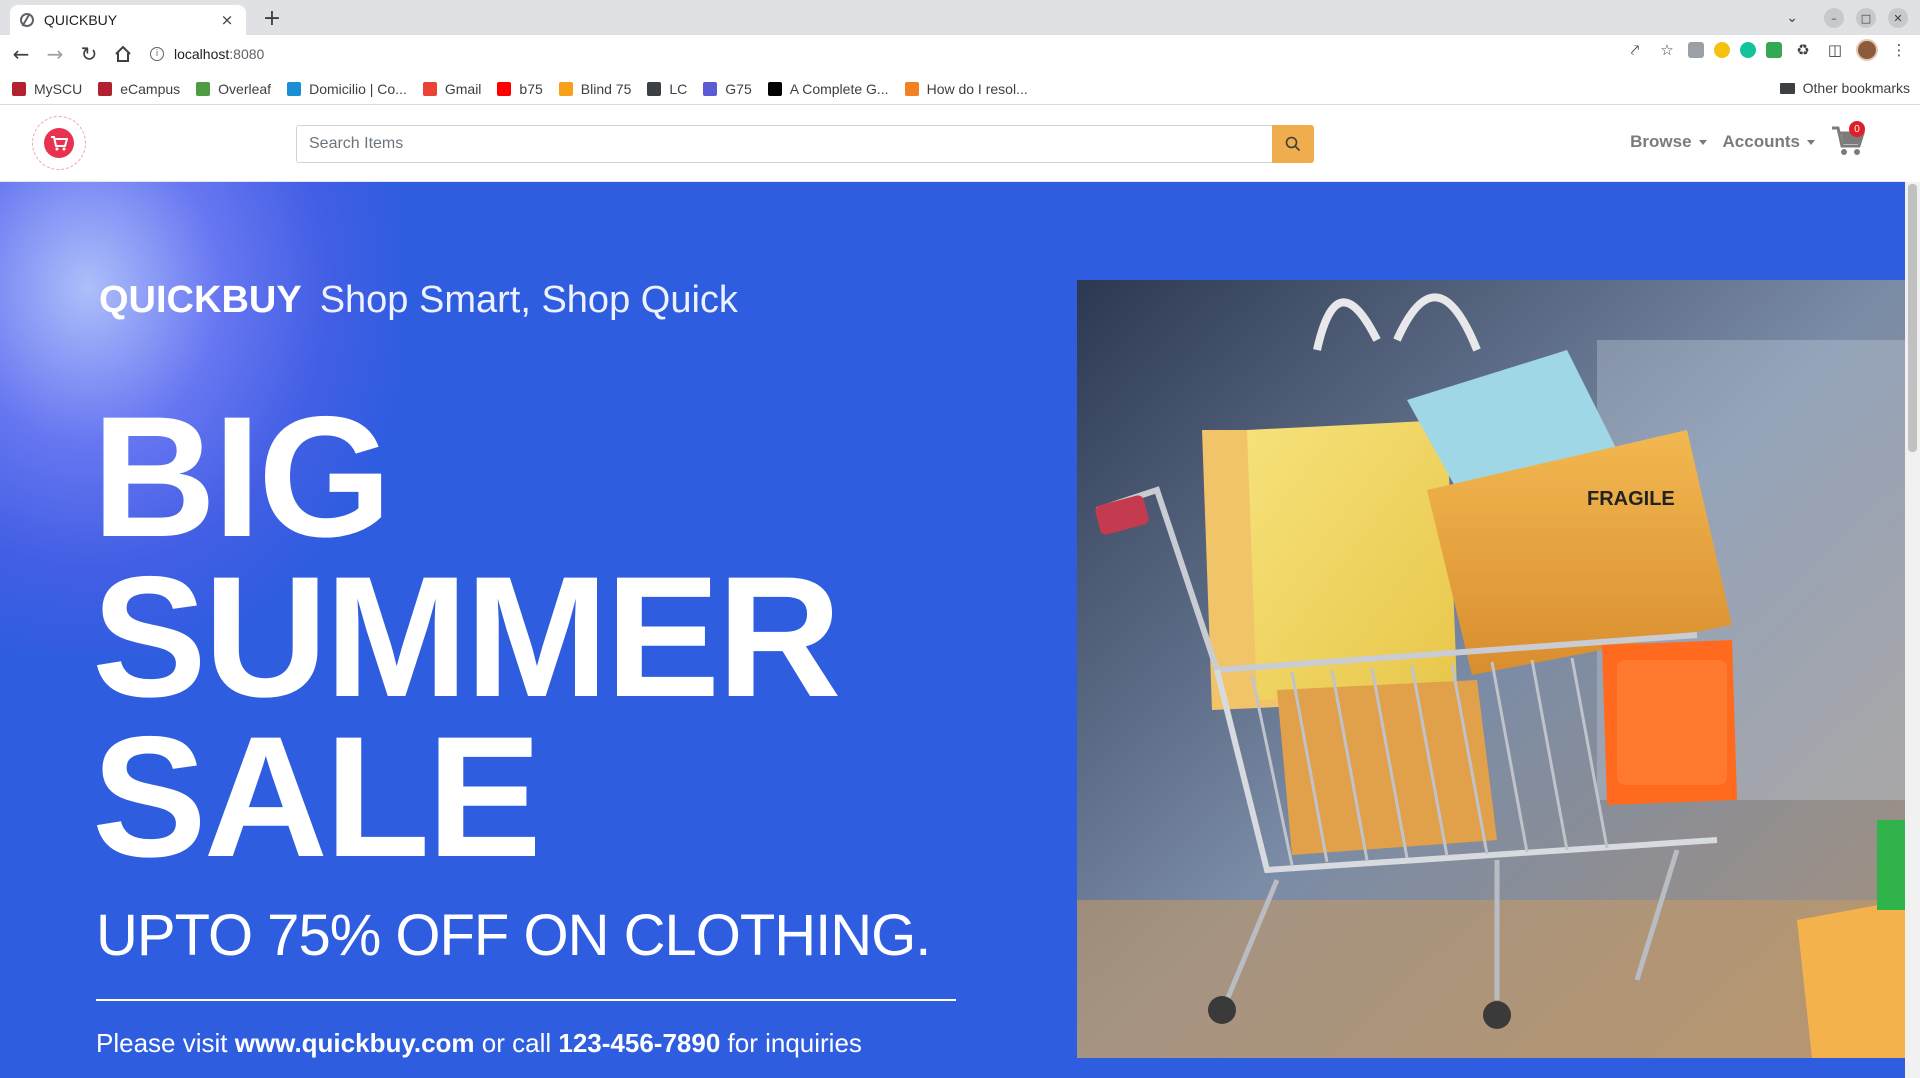 Image resolution: width=1920 pixels, height=1078 pixels. I want to click on reload-icon: ↻, so click(89, 54).